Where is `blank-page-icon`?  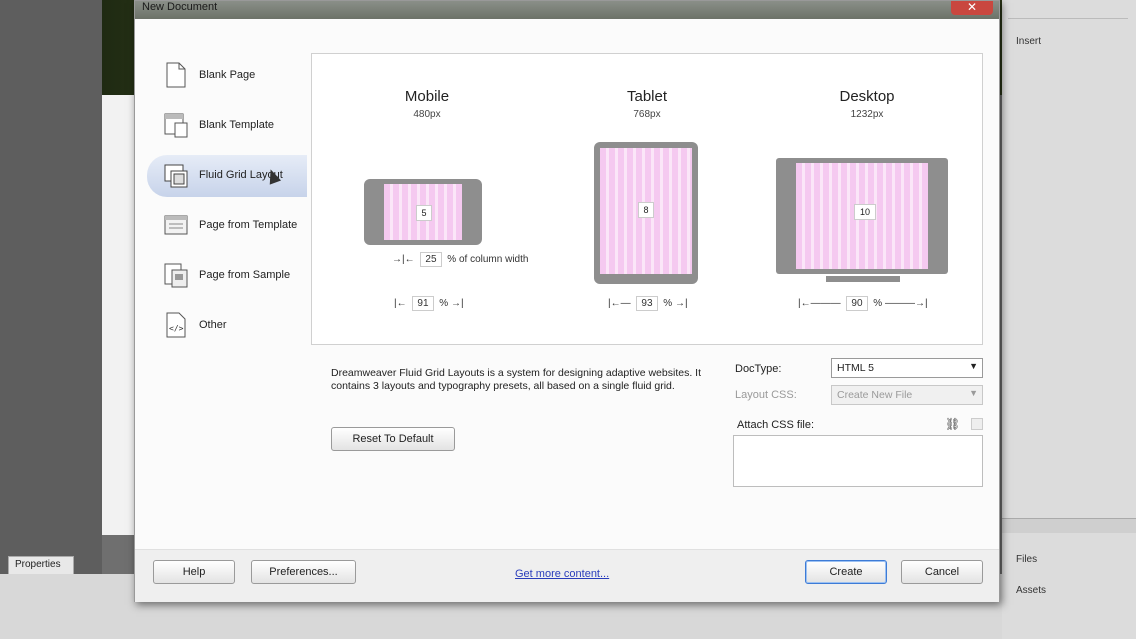
blank-page-icon is located at coordinates (176, 75).